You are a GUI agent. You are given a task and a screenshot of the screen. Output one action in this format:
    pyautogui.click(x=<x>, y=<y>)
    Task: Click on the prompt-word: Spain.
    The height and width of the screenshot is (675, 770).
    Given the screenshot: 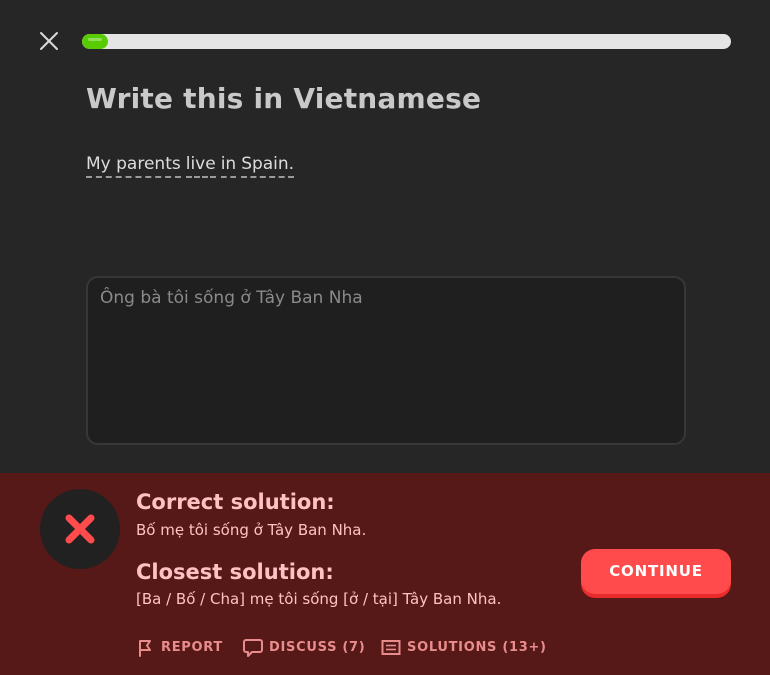 What is the action you would take?
    pyautogui.click(x=268, y=166)
    